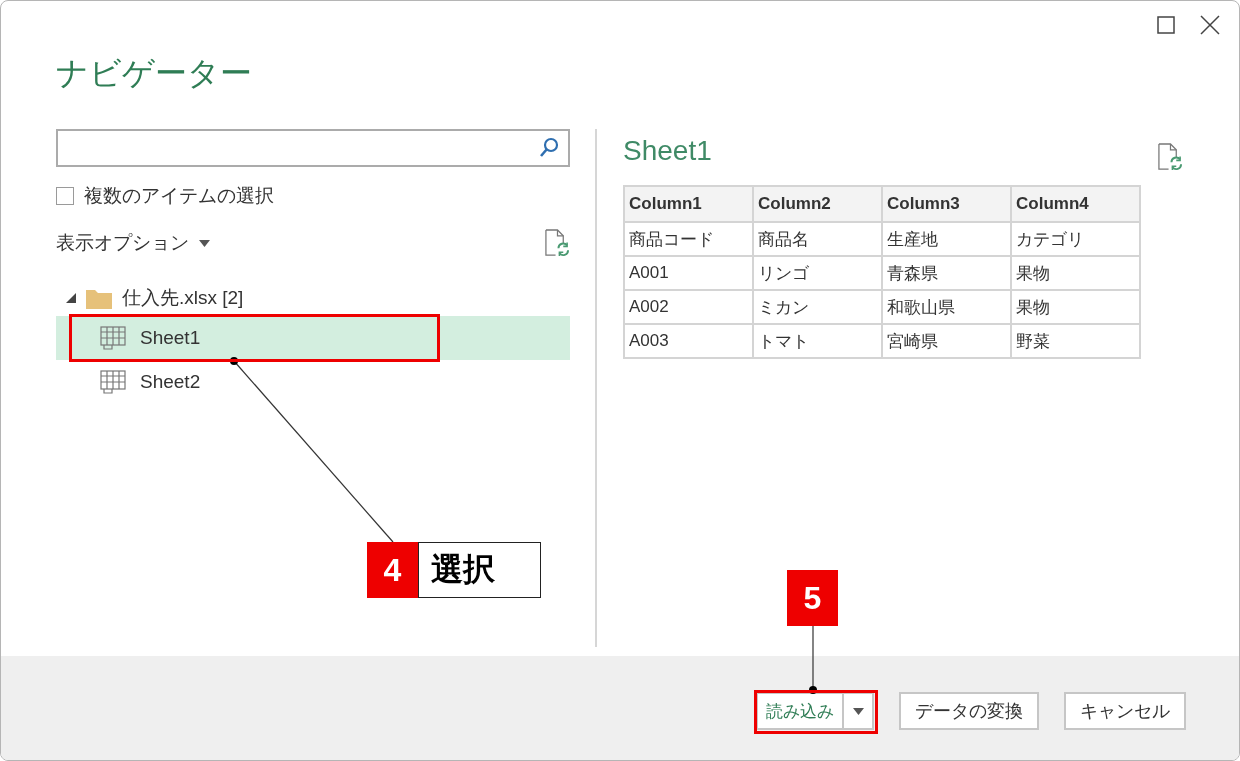 The width and height of the screenshot is (1240, 761). Describe the element at coordinates (1075, 341) in the screenshot. I see `table-cell: 野菜` at that location.